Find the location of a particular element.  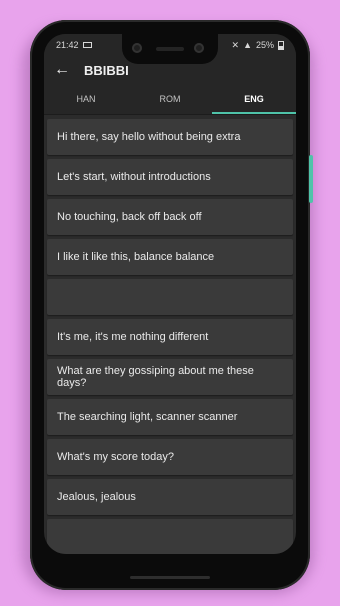

back-arrow-icon: ← is located at coordinates (66, 70).